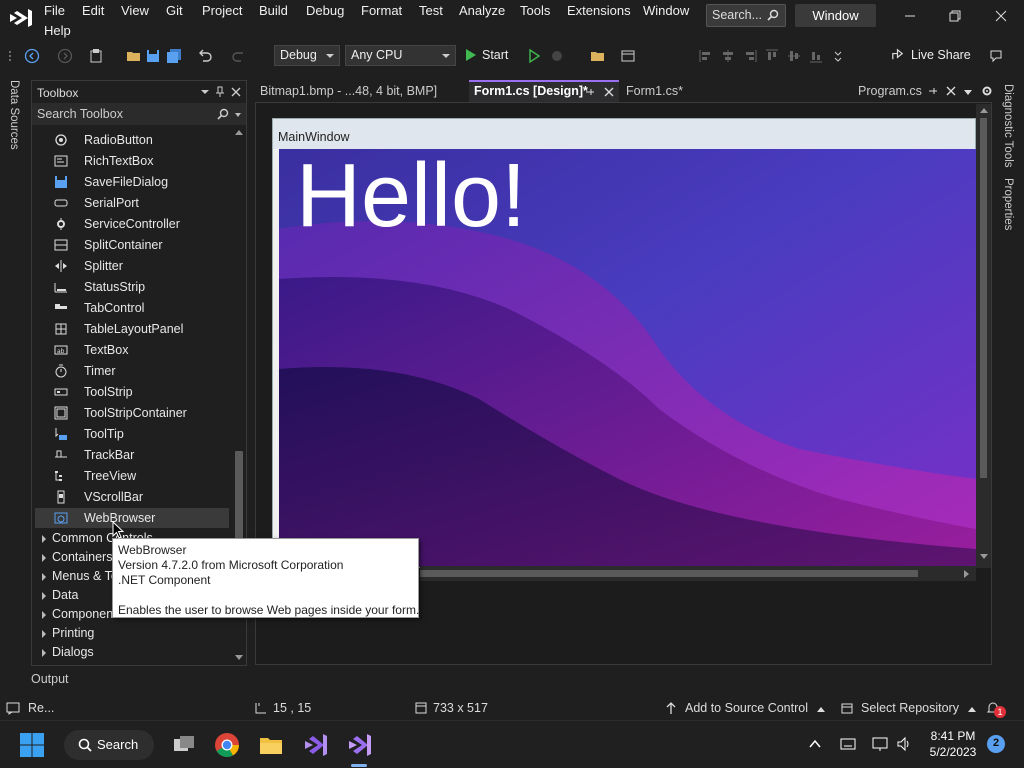 This screenshot has width=1024, height=768. What do you see at coordinates (838, 56) in the screenshot?
I see `toolbar-overflow-icon` at bounding box center [838, 56].